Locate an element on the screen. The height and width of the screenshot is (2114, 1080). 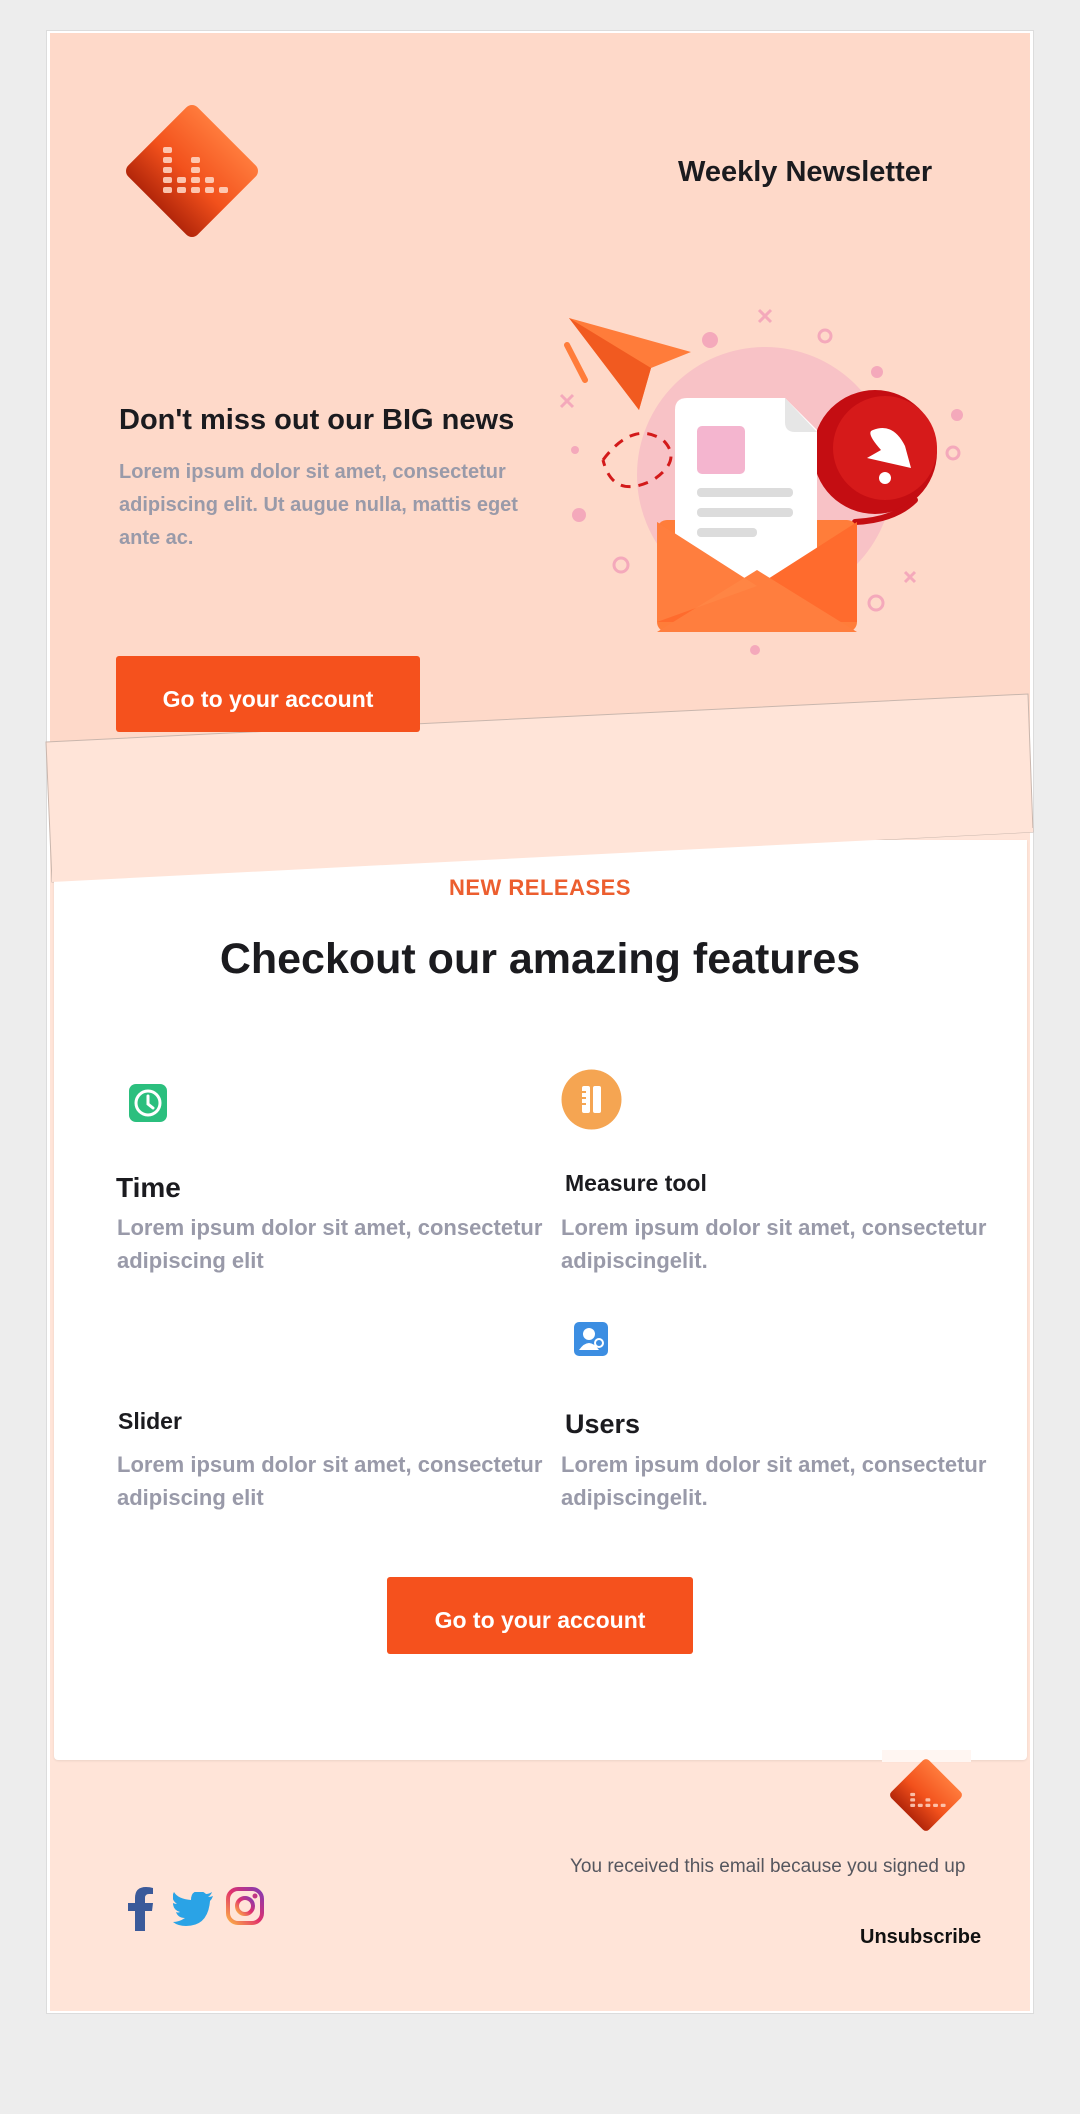
instagram-icon is located at coordinates (245, 1906).